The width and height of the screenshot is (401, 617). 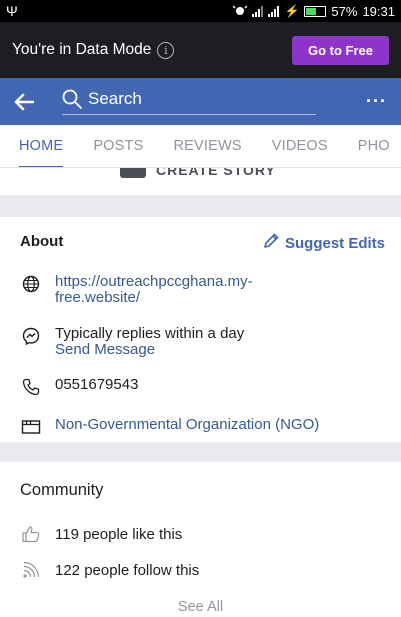 What do you see at coordinates (271, 243) in the screenshot?
I see `pencil-icon` at bounding box center [271, 243].